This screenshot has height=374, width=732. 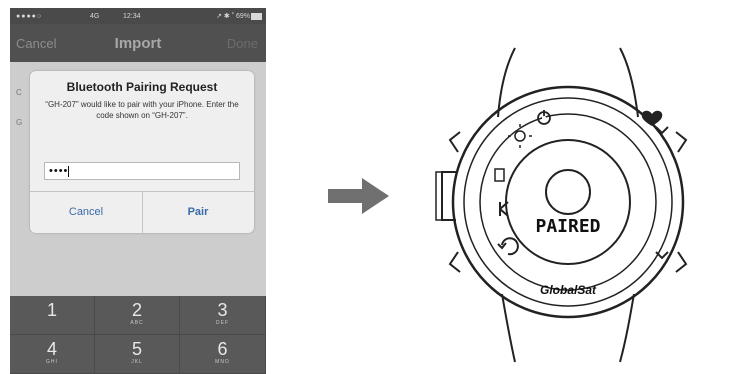 What do you see at coordinates (142, 171) in the screenshot?
I see `pairing-code-input: ••••` at bounding box center [142, 171].